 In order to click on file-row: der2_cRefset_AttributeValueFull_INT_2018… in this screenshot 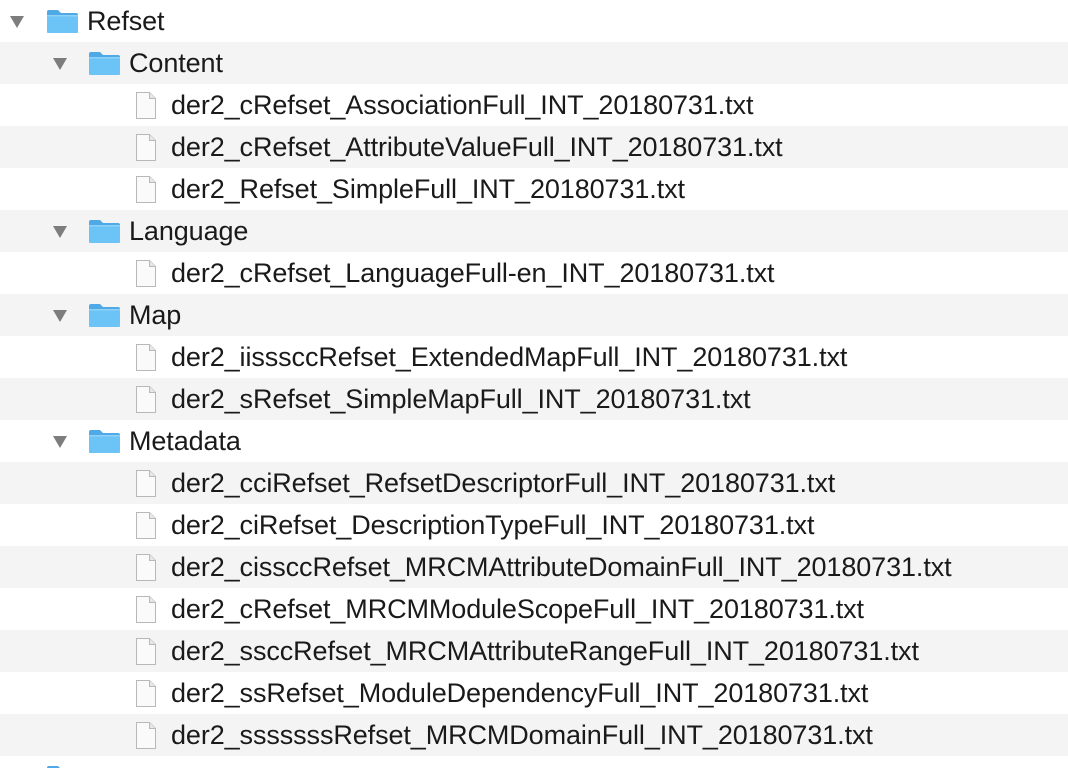, I will do `click(534, 147)`.